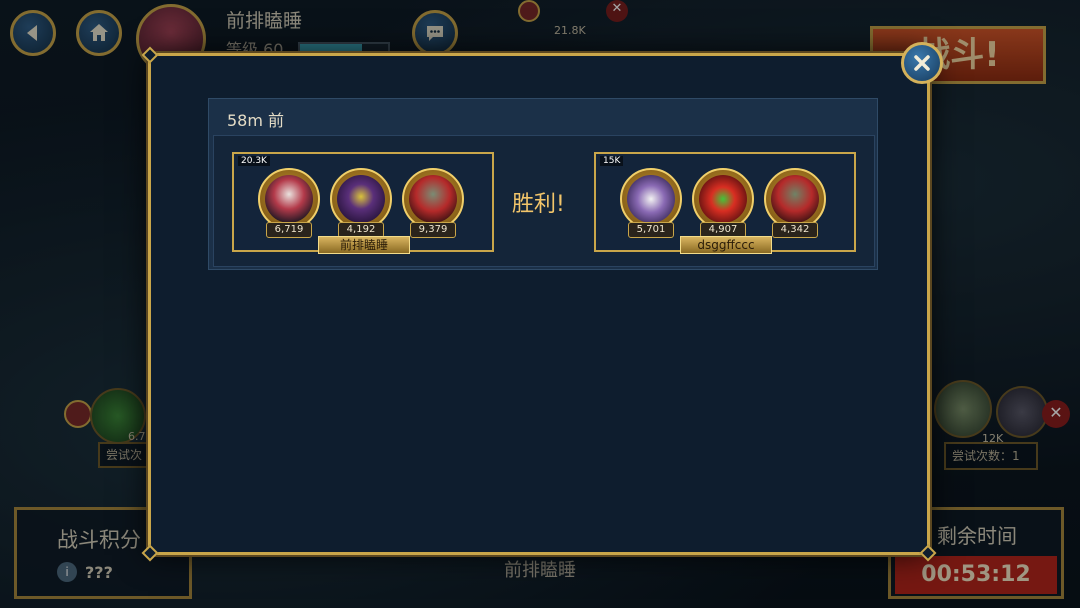 The width and height of the screenshot is (1080, 608). I want to click on team-power: 15K, so click(612, 161).